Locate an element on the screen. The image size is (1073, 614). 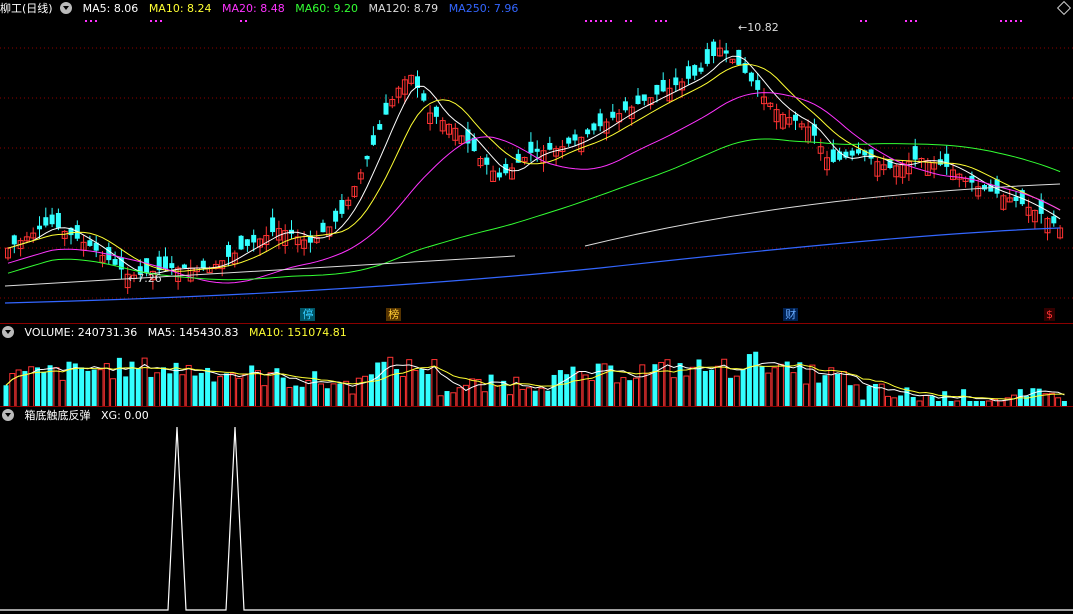
event-mark-0: 停 is located at coordinates (308, 314).